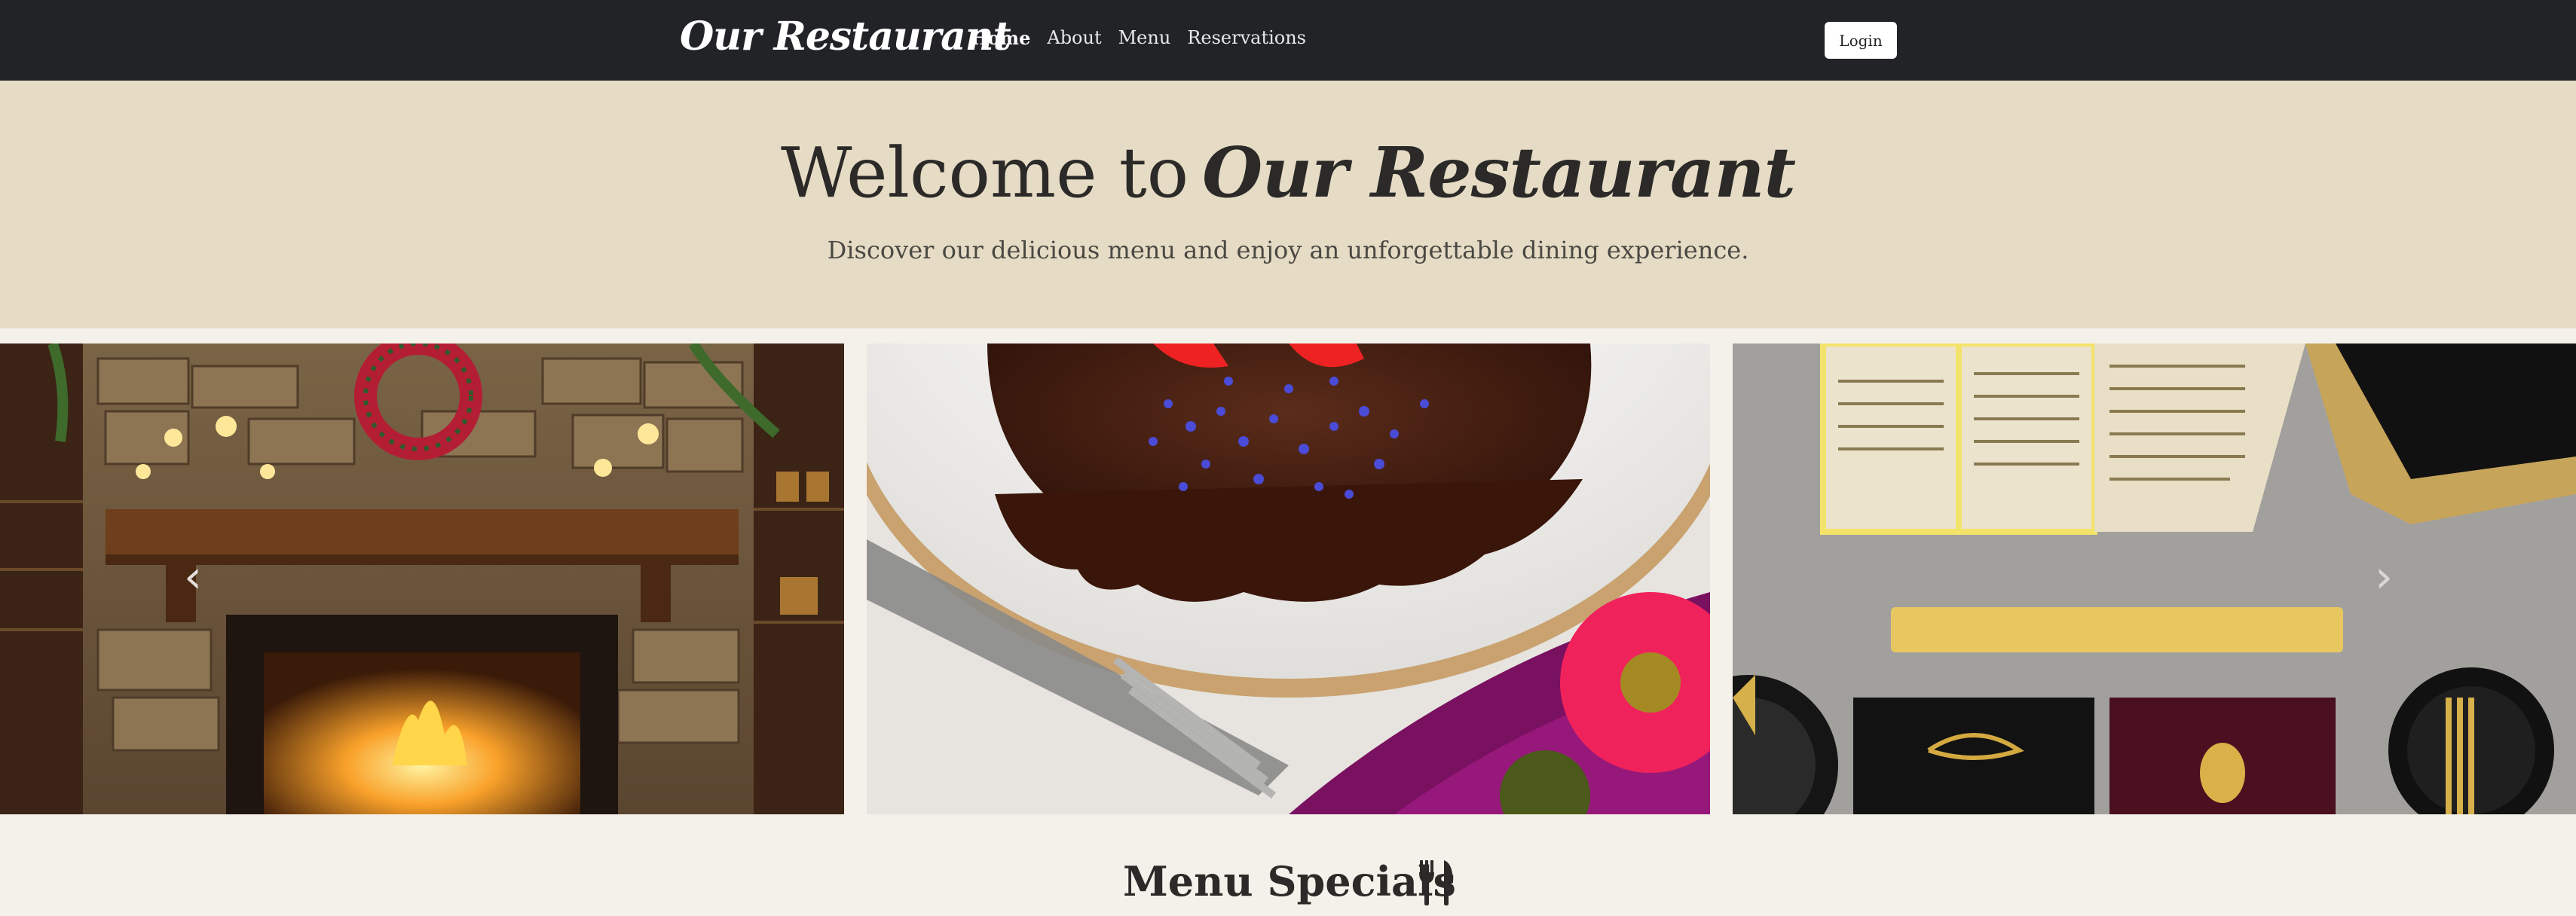  I want to click on chevron-right-icon: ›, so click(2384, 577).